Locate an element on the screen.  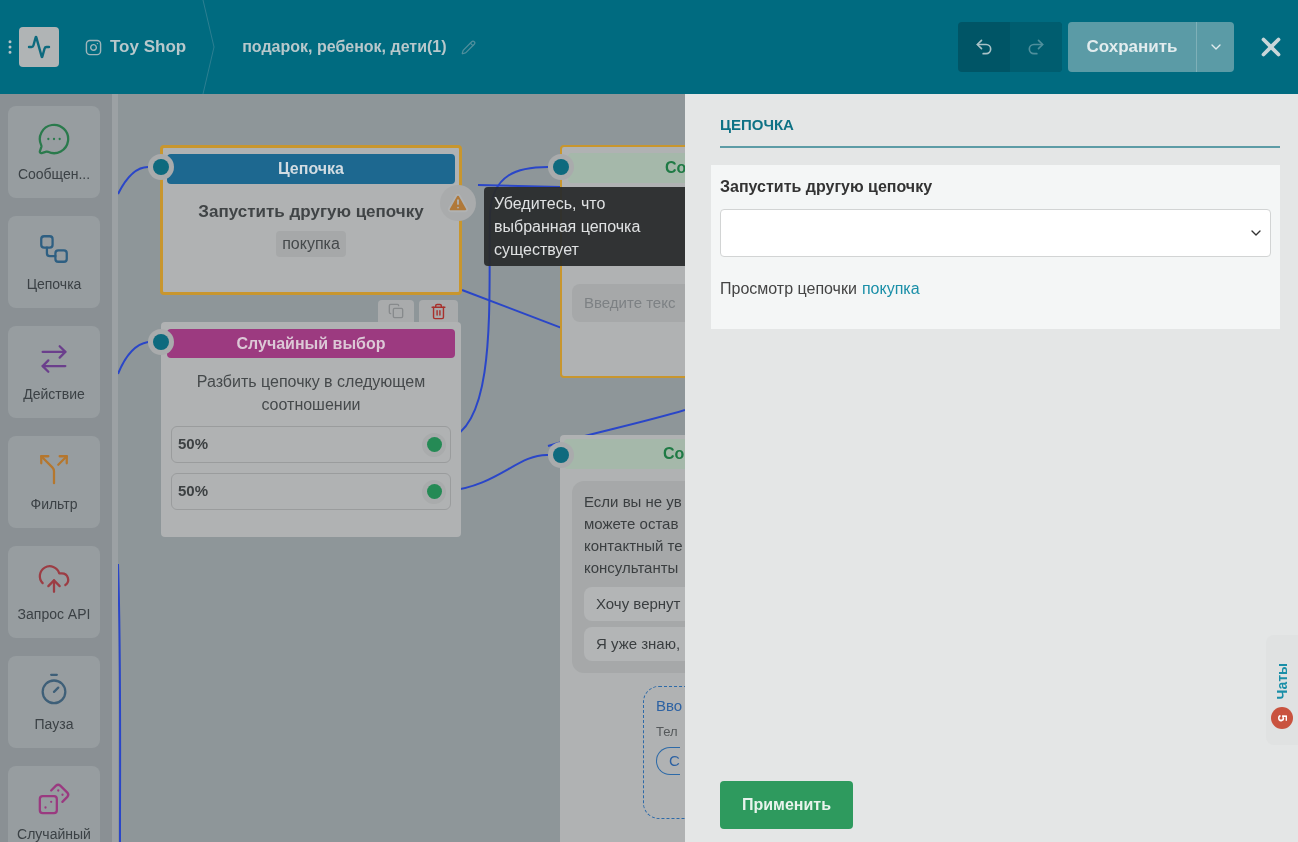
node-title: Случайный выбор is located at coordinates (311, 343).